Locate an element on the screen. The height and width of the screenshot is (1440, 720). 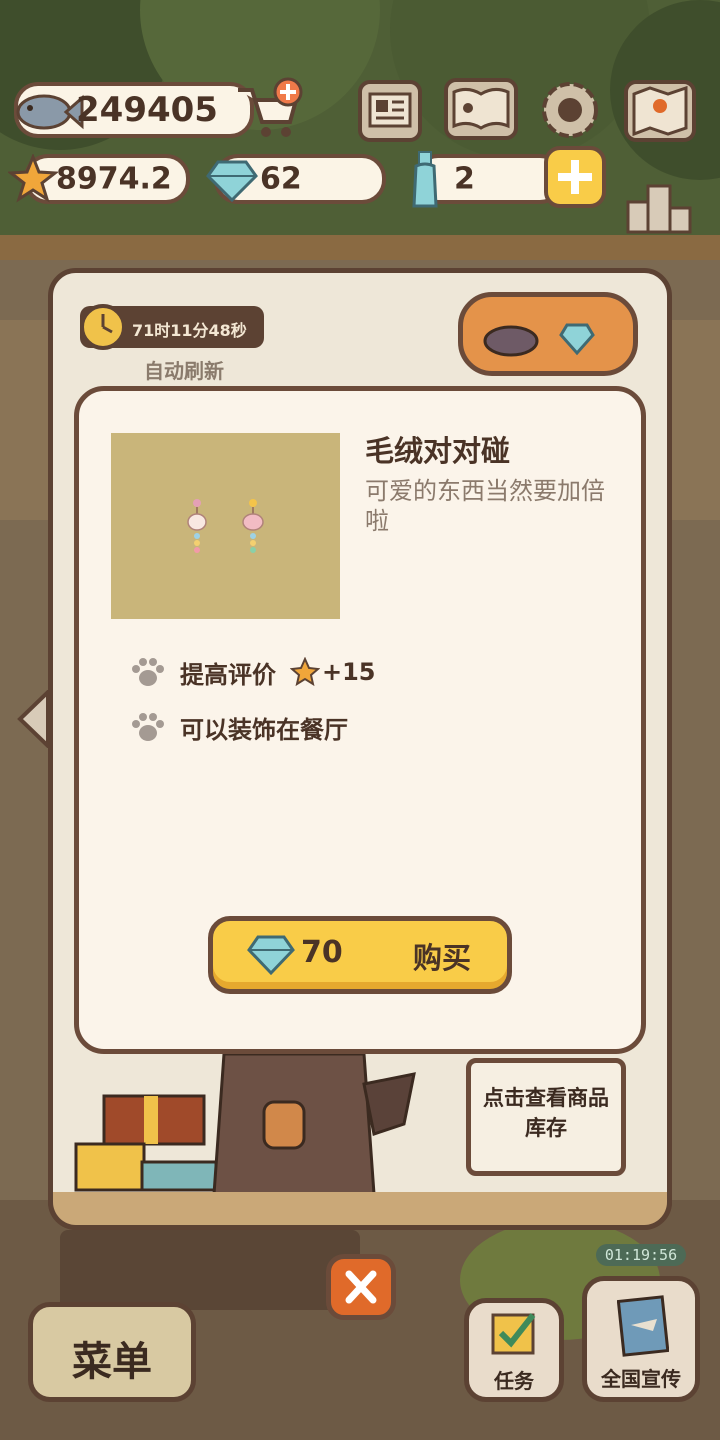
rating-bonus: +15 is located at coordinates (349, 672).